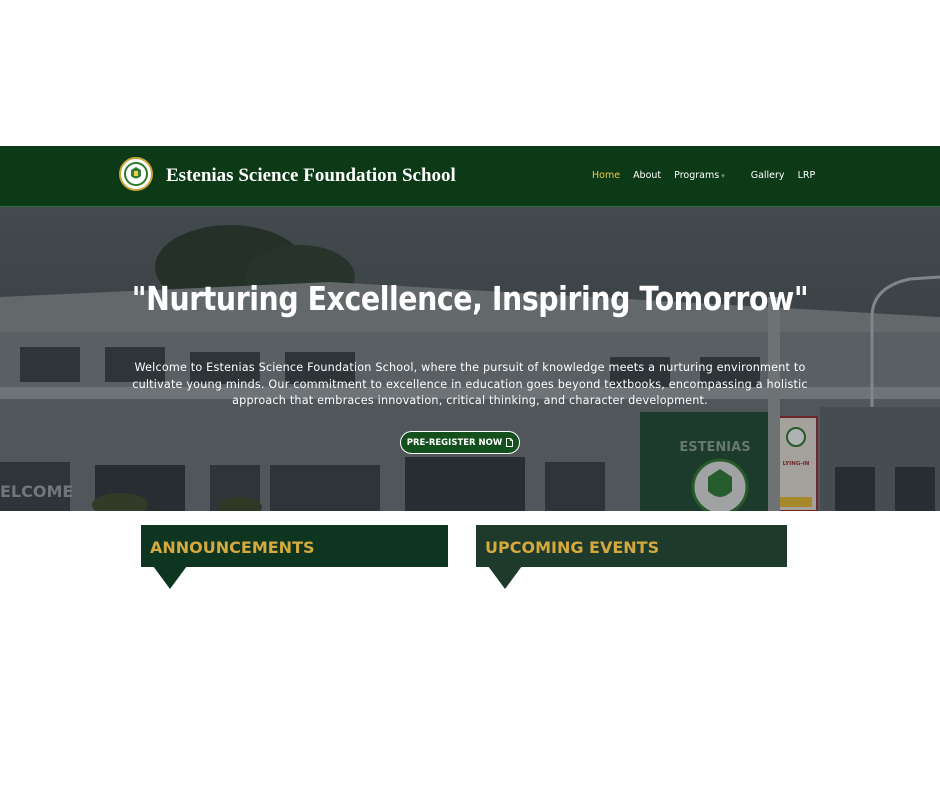 This screenshot has height=788, width=940. Describe the element at coordinates (136, 174) in the screenshot. I see `school-crest-icon` at that location.